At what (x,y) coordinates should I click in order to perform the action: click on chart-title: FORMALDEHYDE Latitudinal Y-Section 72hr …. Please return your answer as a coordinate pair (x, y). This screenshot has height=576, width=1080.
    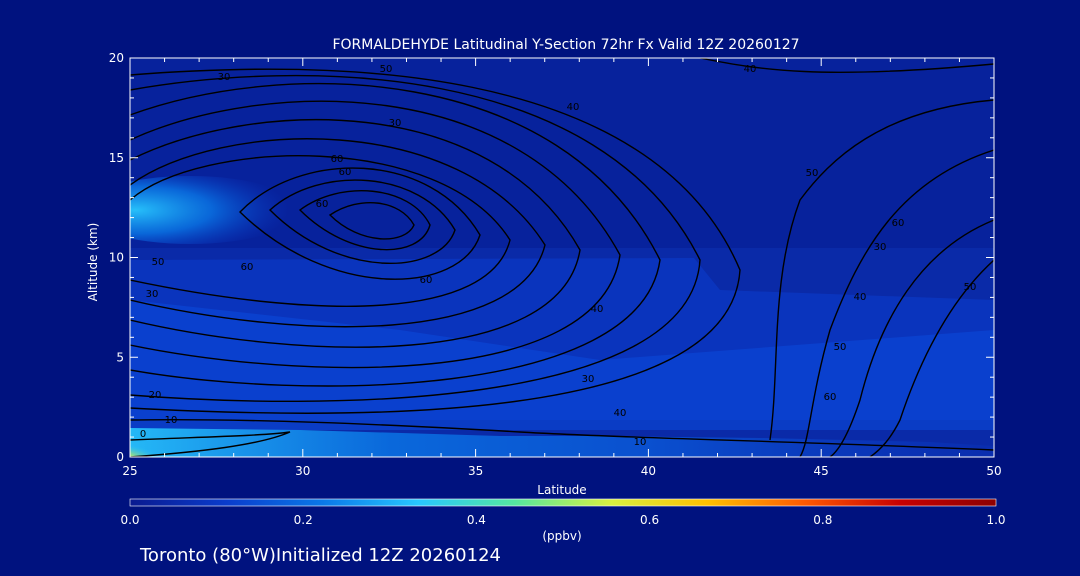
    Looking at the image, I should click on (565, 45).